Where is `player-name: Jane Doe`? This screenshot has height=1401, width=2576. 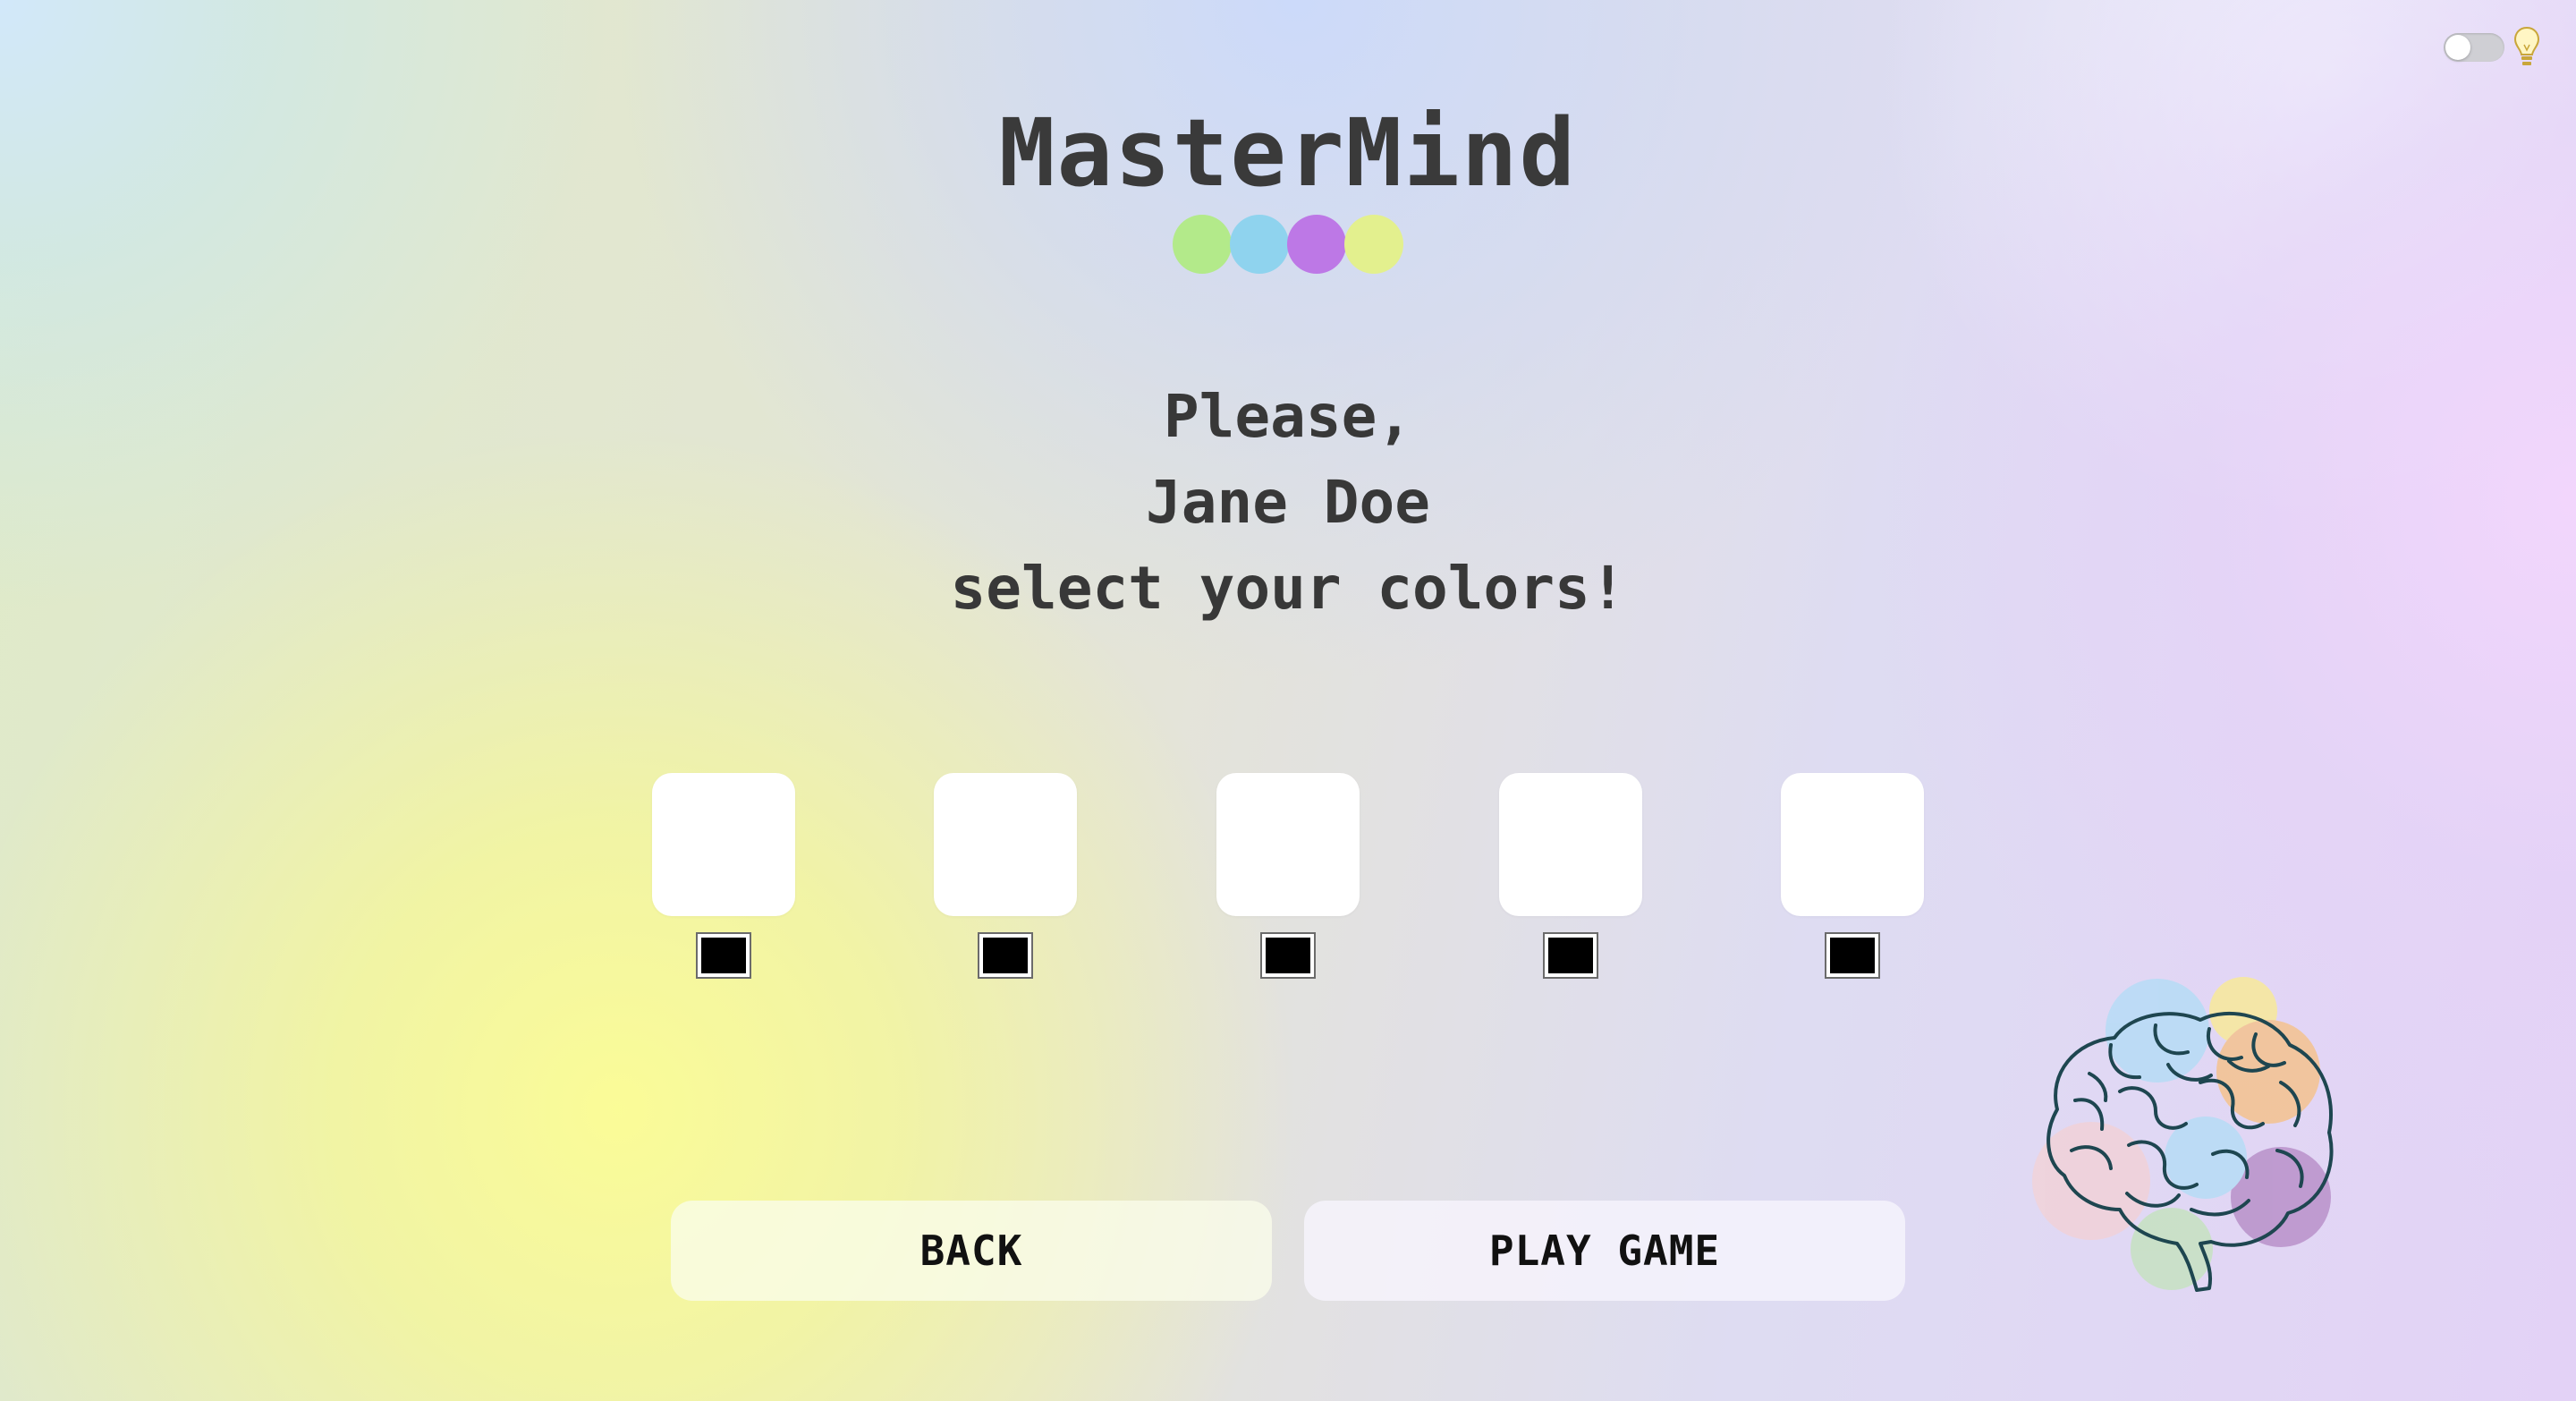
player-name: Jane Doe is located at coordinates (1288, 503).